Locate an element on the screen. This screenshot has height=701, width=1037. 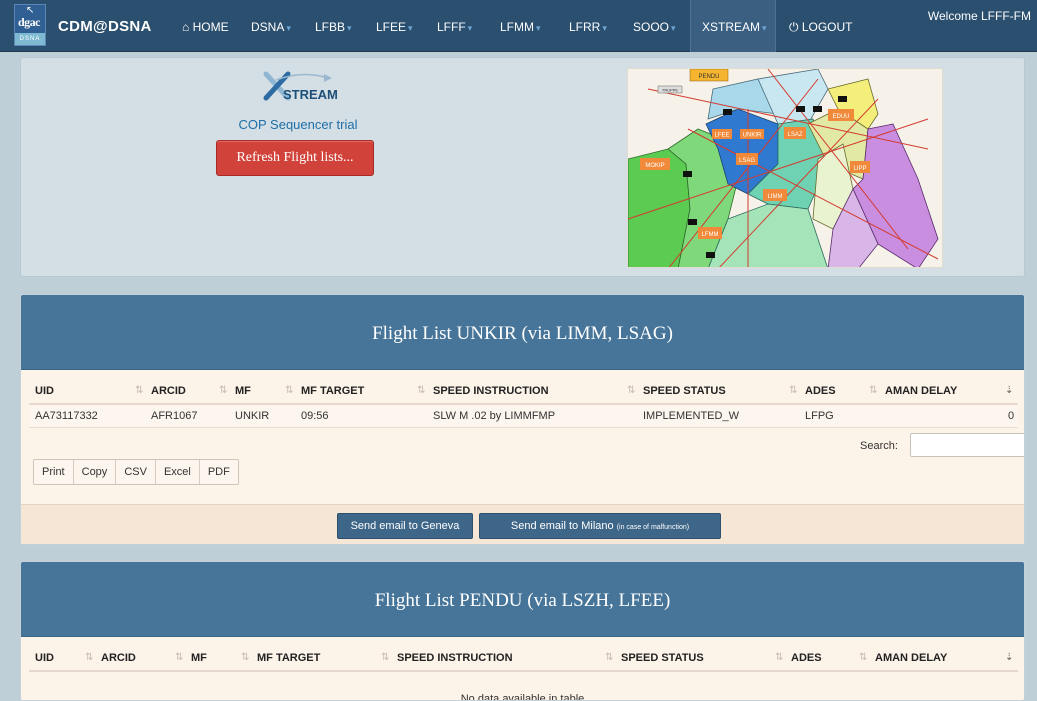
xstream-logo: STREAM is located at coordinates (298, 88).